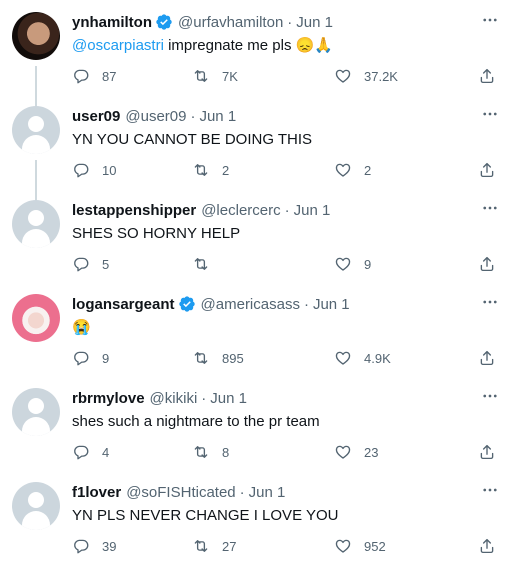 The height and width of the screenshot is (572, 512). I want to click on tweet-text: shes such a nightmare to the pr team, so click(196, 422).